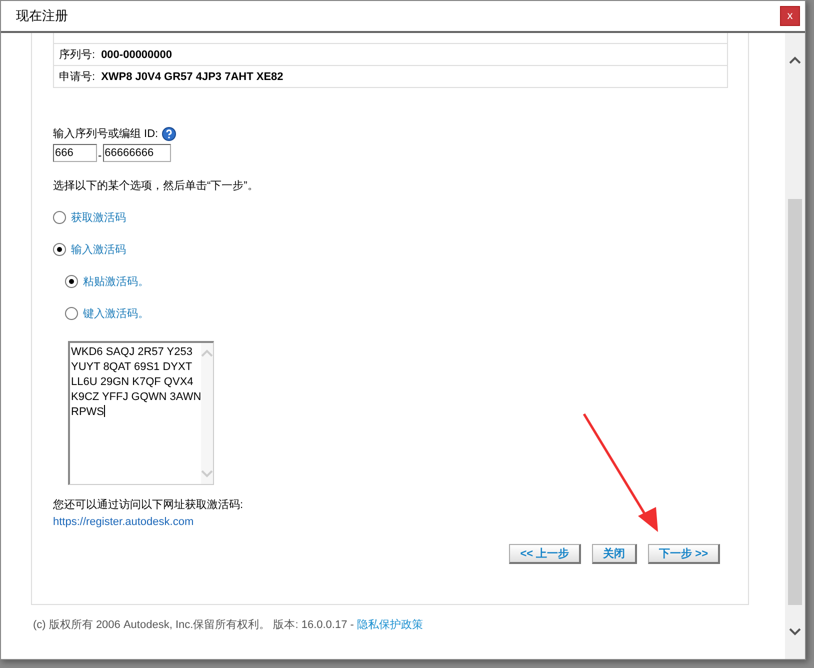  What do you see at coordinates (615, 554) in the screenshot?
I see `wizard-button: 关闭` at bounding box center [615, 554].